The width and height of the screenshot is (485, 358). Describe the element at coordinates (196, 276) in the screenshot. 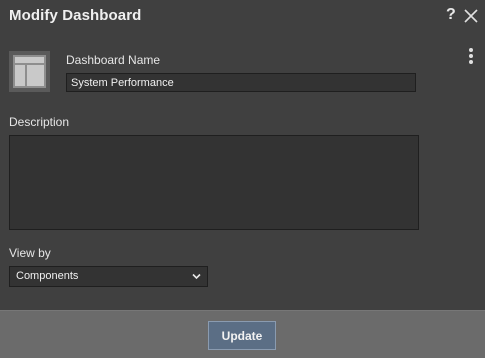

I see `chevron-down-icon` at that location.